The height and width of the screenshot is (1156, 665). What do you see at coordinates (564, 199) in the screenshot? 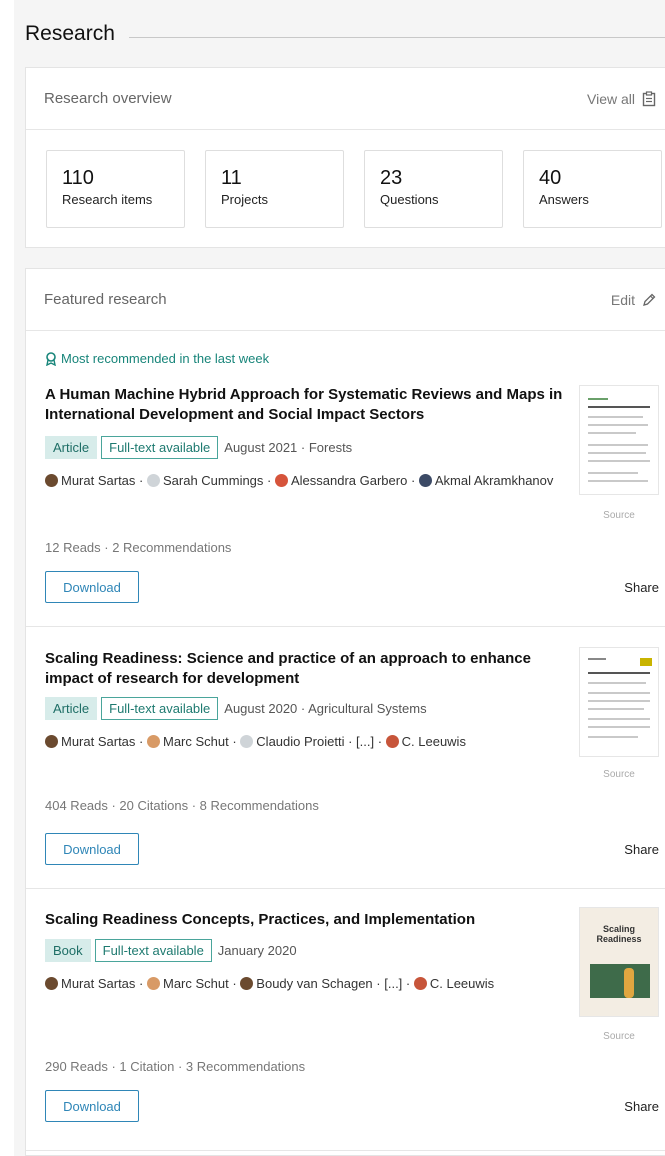
I see `stat-label: Answers` at bounding box center [564, 199].